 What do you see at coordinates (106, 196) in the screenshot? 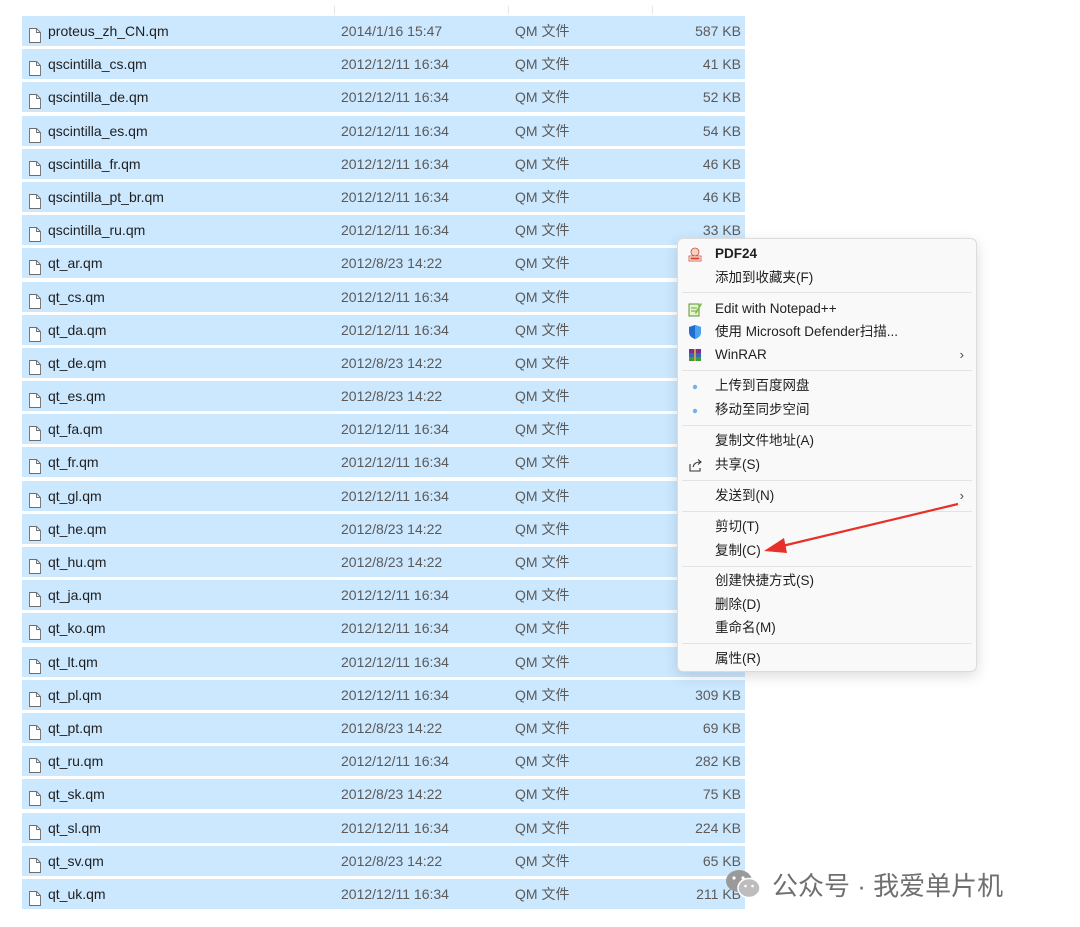
I see `file-name: qscintilla_pt_br.qm` at bounding box center [106, 196].